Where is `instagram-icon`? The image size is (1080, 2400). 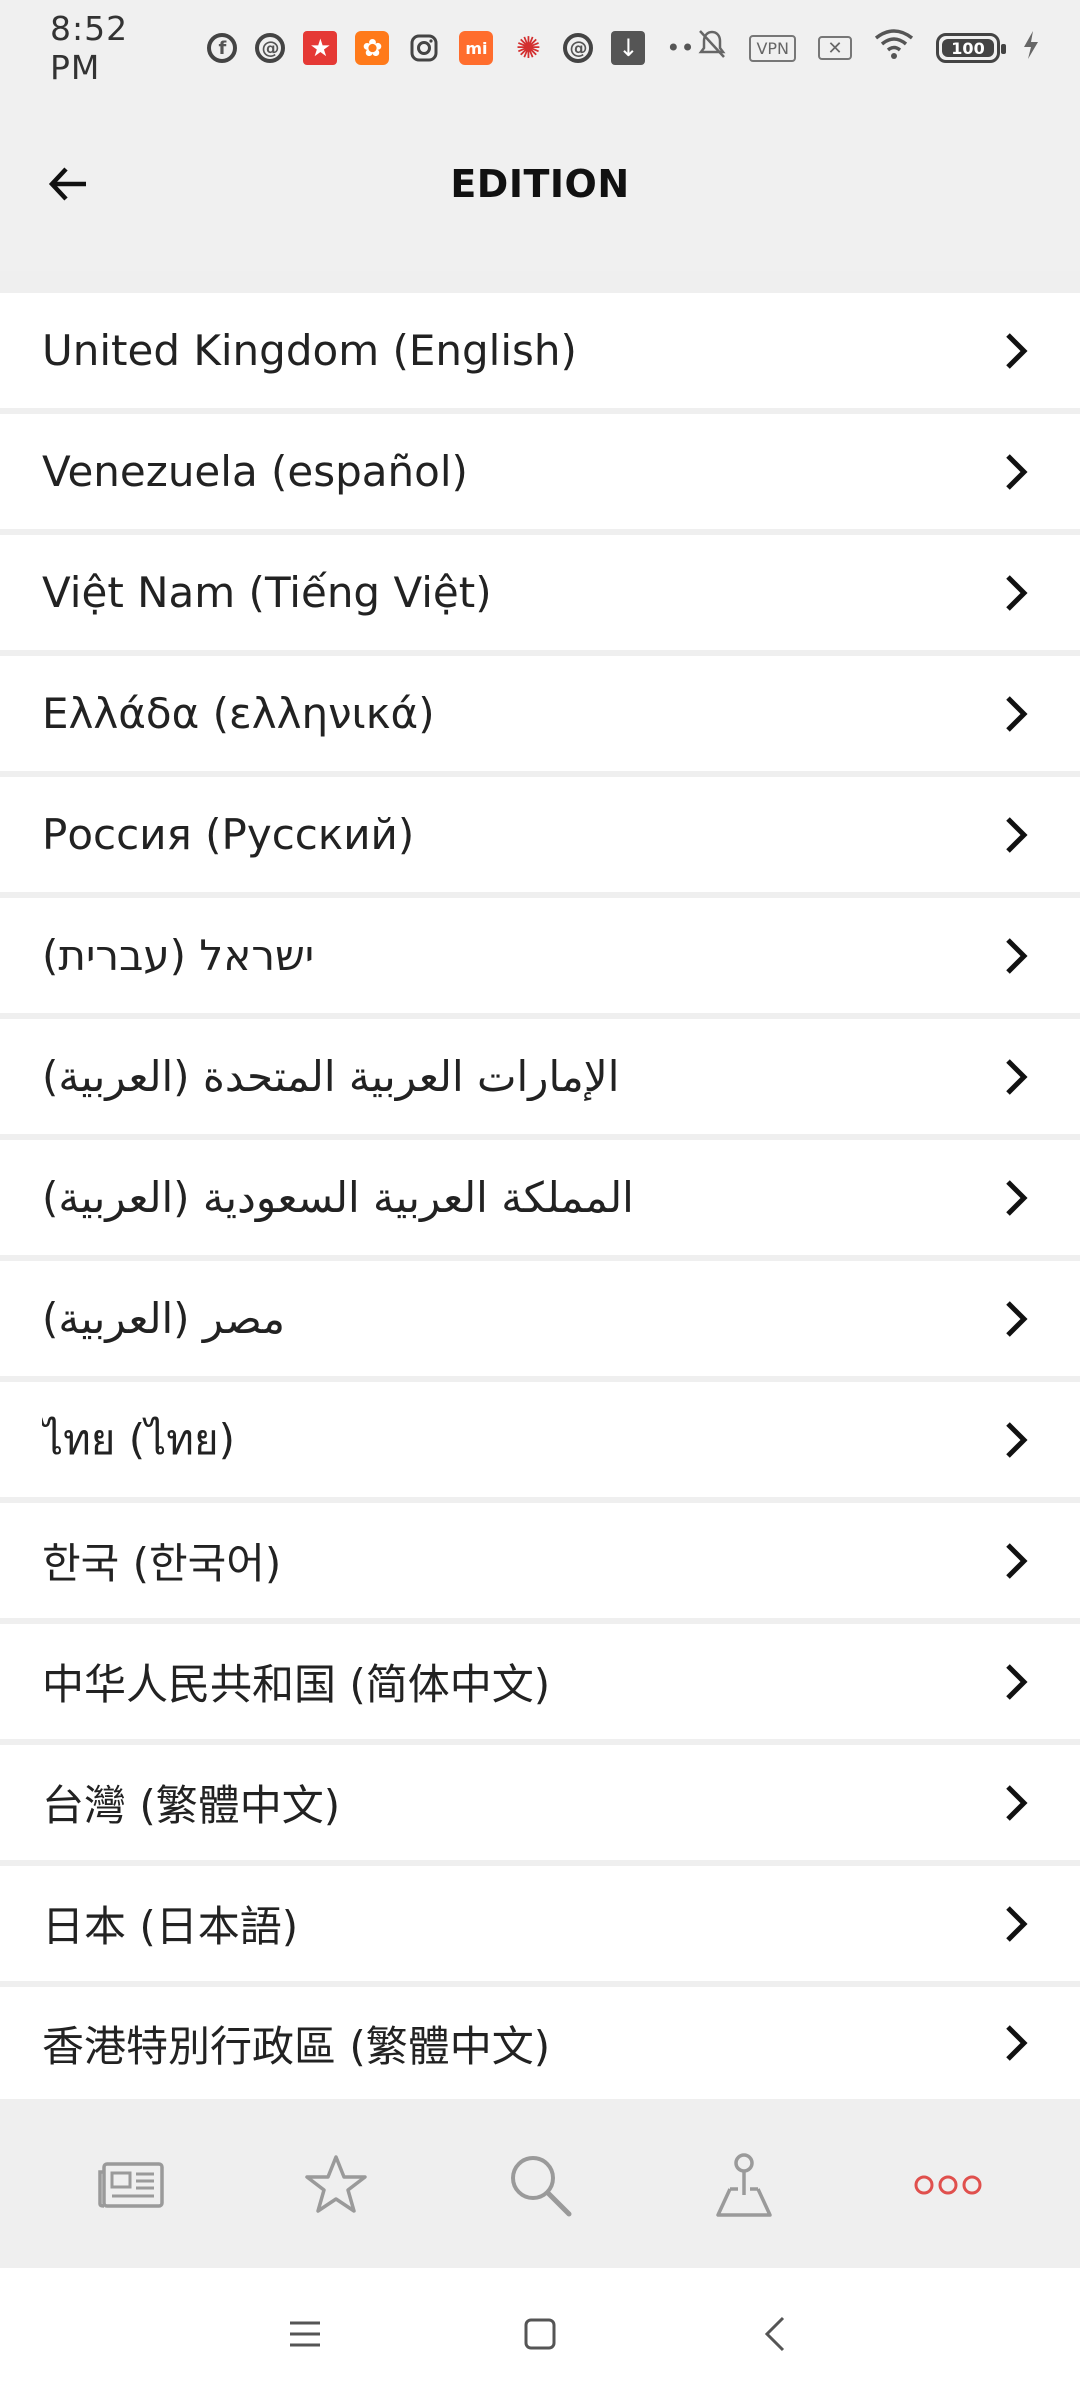 instagram-icon is located at coordinates (424, 48).